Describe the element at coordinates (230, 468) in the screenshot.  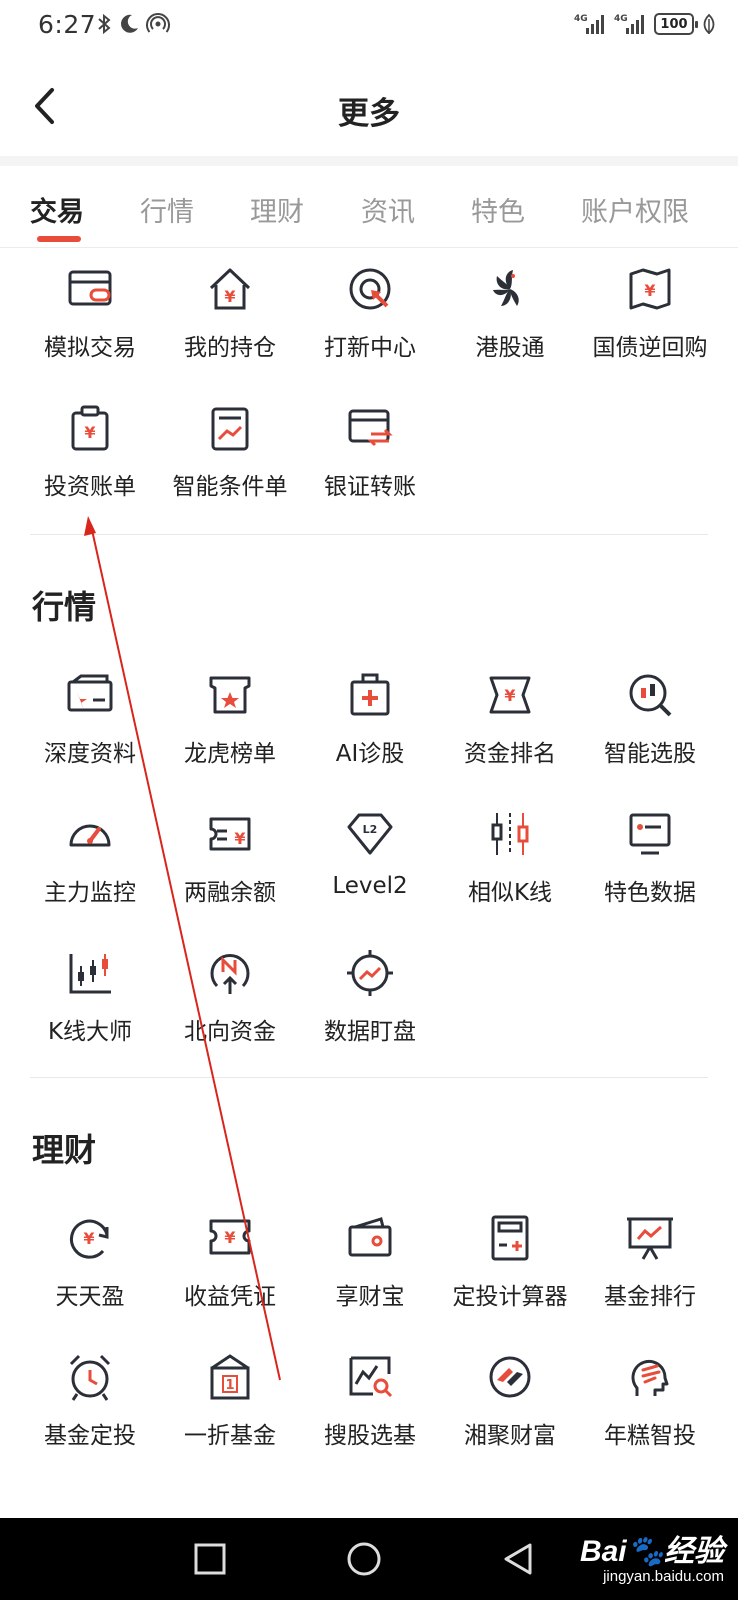
I see `feature-item: 智能条件单` at that location.